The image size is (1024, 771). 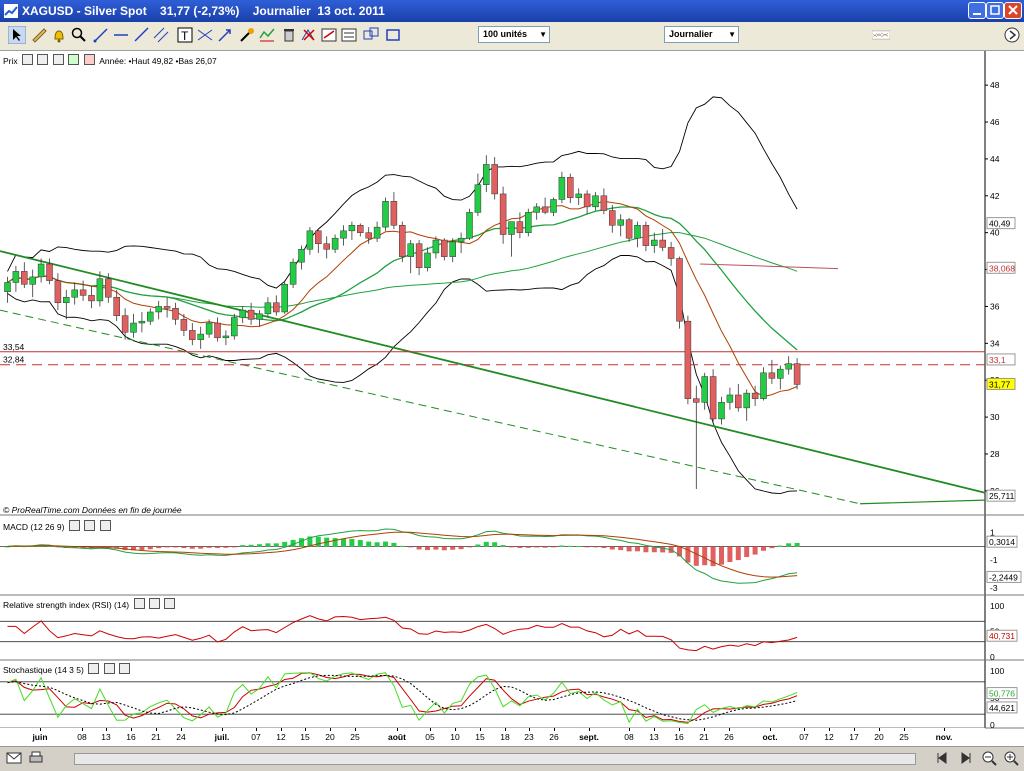 I want to click on zoom-out-icon, so click(x=989, y=758).